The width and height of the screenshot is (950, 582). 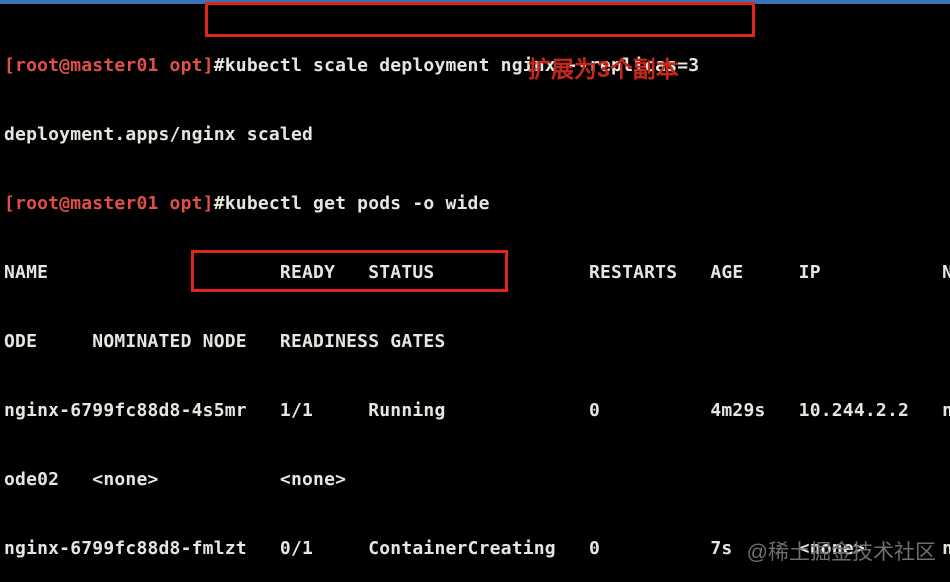 I want to click on table1-row-4s5mr-wrap: ode02 <none> <none>, so click(x=477, y=479).